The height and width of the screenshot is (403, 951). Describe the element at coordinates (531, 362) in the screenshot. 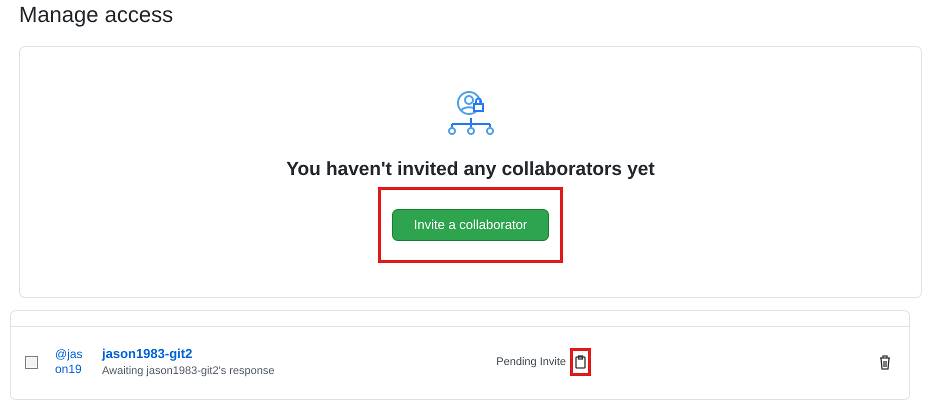

I see `invite-status: Pending Invite` at that location.